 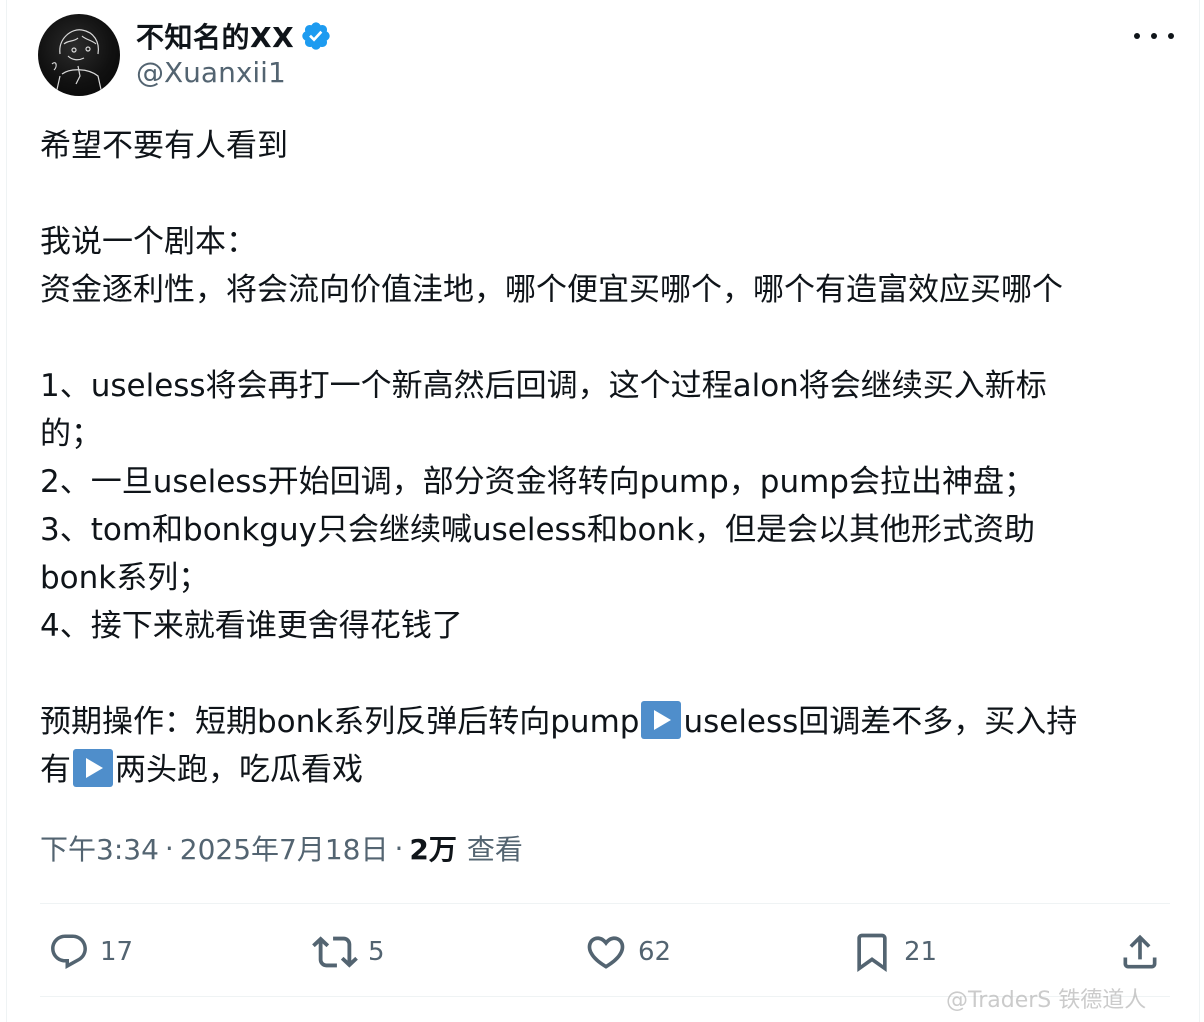 What do you see at coordinates (316, 36) in the screenshot?
I see `verified-badge-icon` at bounding box center [316, 36].